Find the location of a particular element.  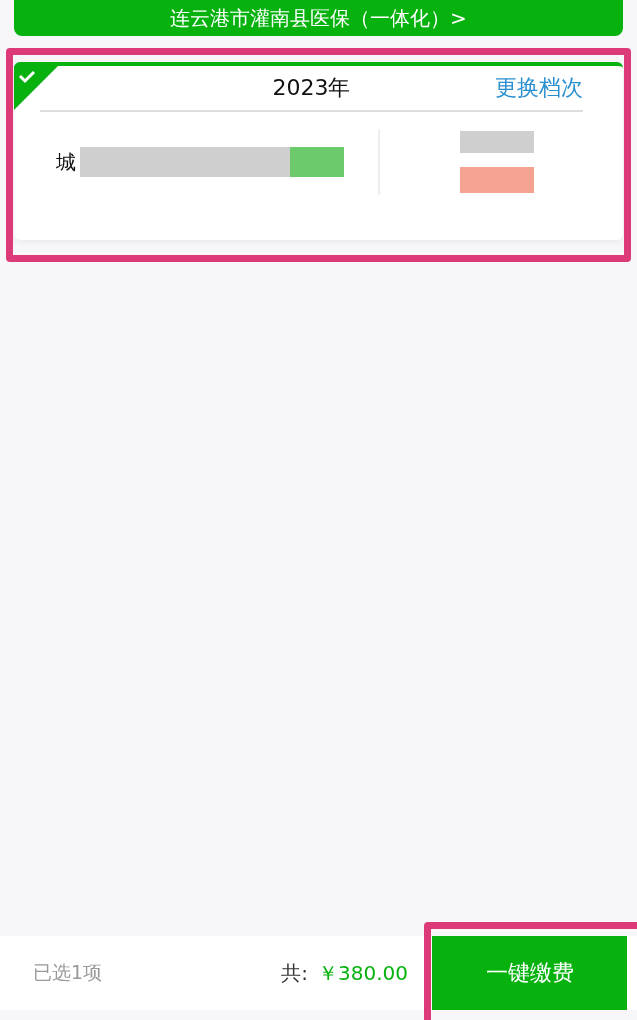

redacted-tag is located at coordinates (317, 162).